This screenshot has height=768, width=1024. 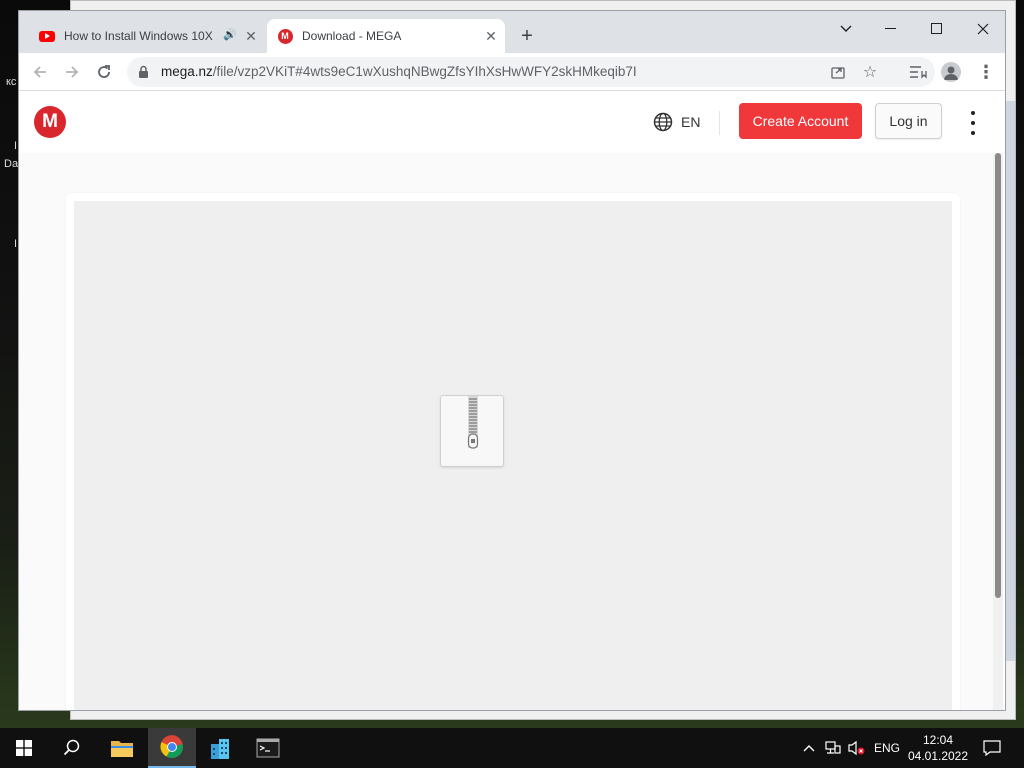 What do you see at coordinates (11, 82) in the screenshot?
I see `desktop-icon-label: кс` at bounding box center [11, 82].